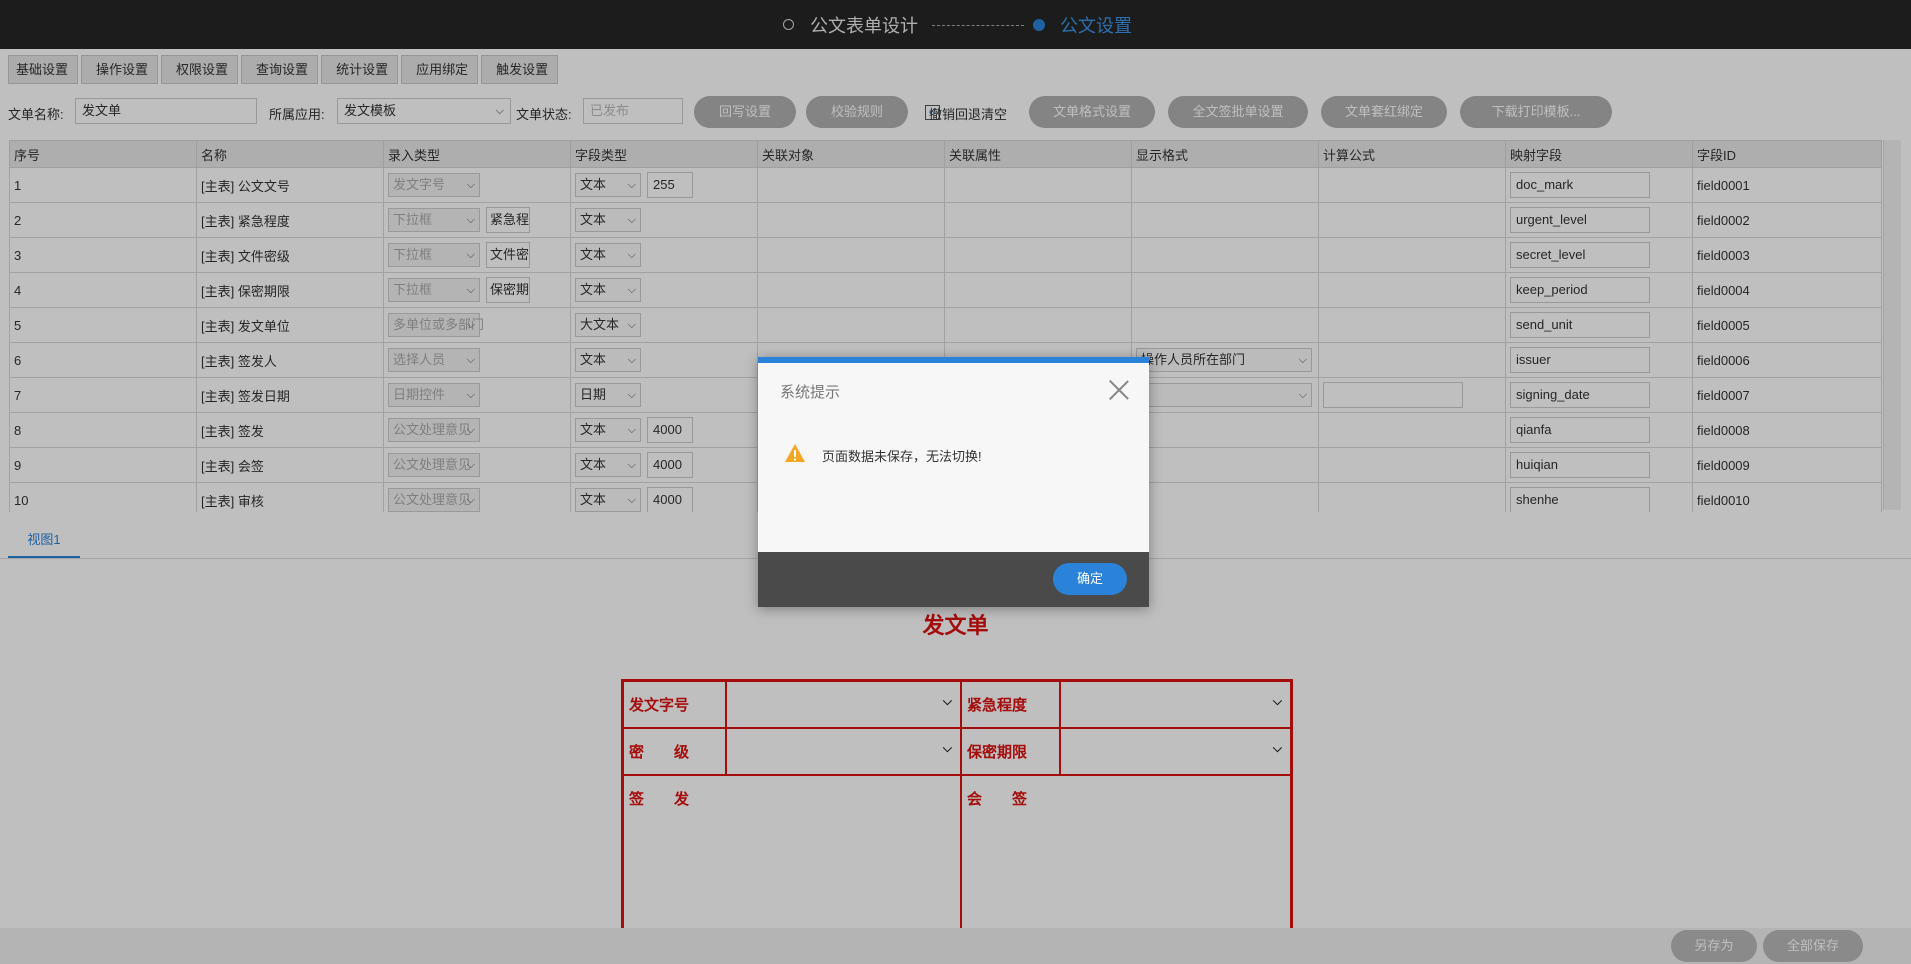 The width and height of the screenshot is (1911, 964). Describe the element at coordinates (810, 392) in the screenshot. I see `dialog-title: 系统提示` at that location.